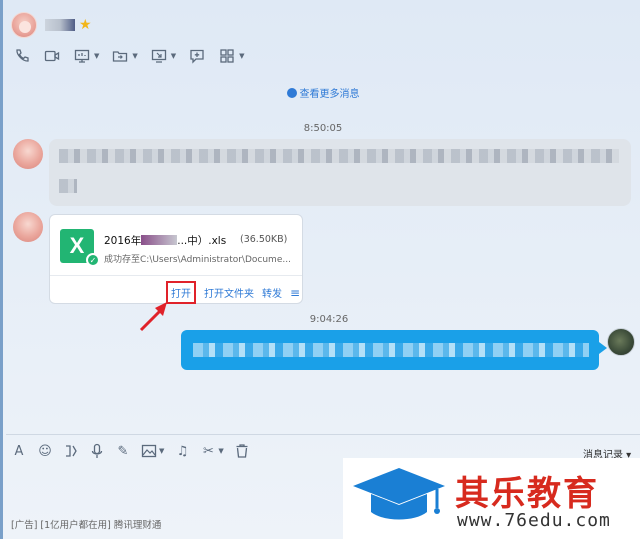  I want to click on chat-header: ★, so click(51, 25).